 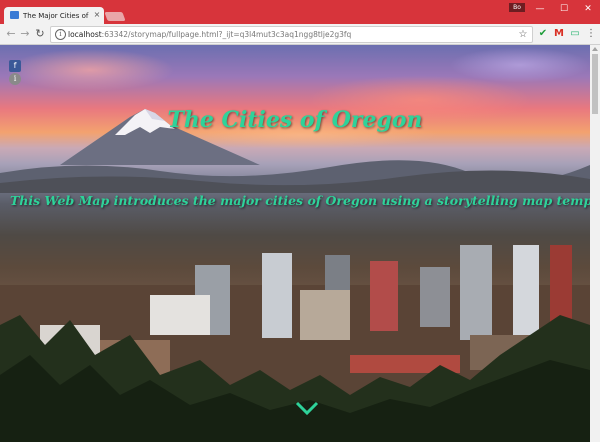 What do you see at coordinates (97, 15) in the screenshot?
I see `tab-close-icon: ×` at bounding box center [97, 15].